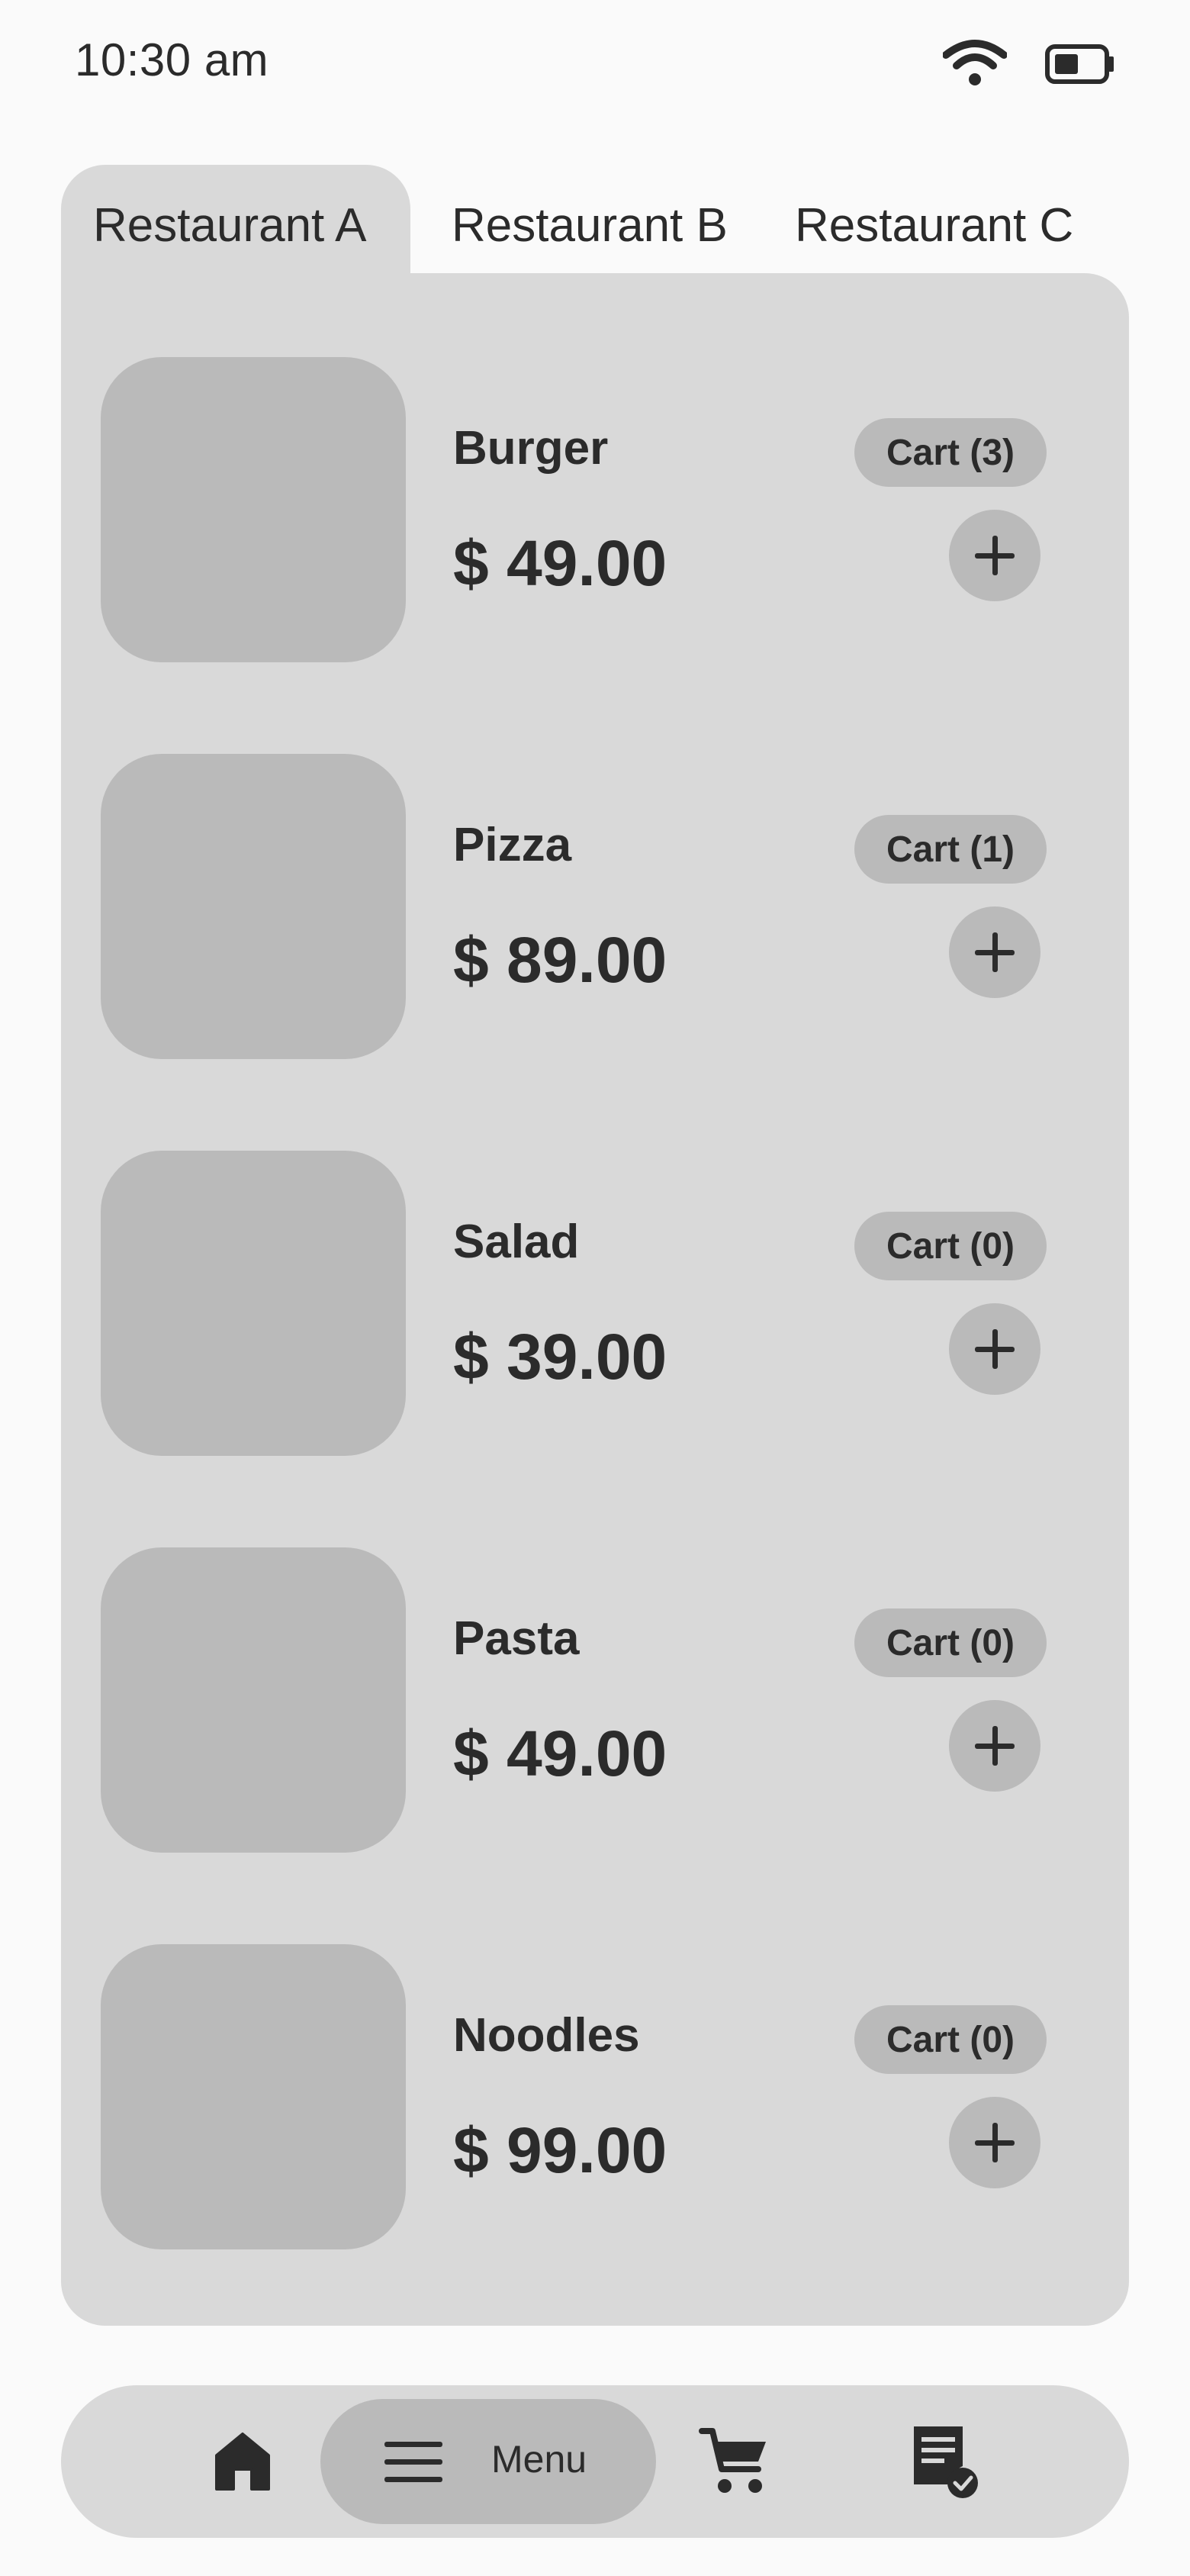  Describe the element at coordinates (595, 1700) in the screenshot. I see `menu-item: Pasta $ 49.00 Cart (0)` at that location.